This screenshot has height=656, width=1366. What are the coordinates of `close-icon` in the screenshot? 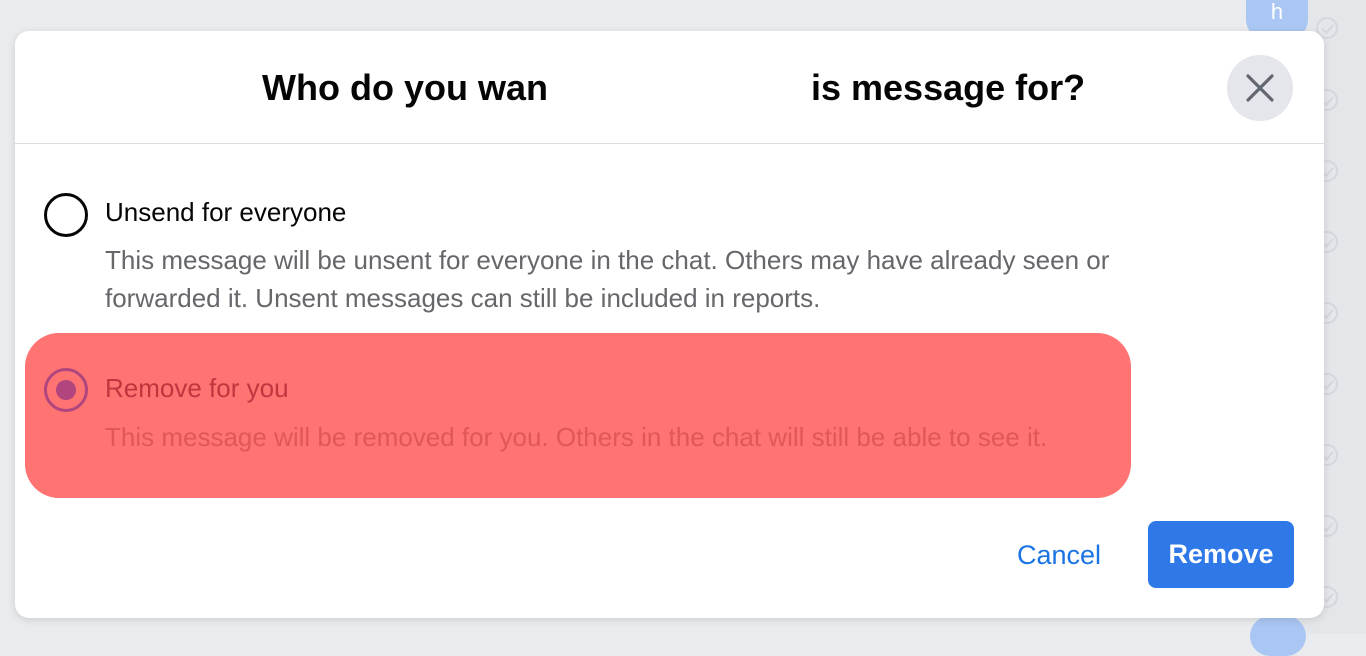 It's located at (1260, 88).